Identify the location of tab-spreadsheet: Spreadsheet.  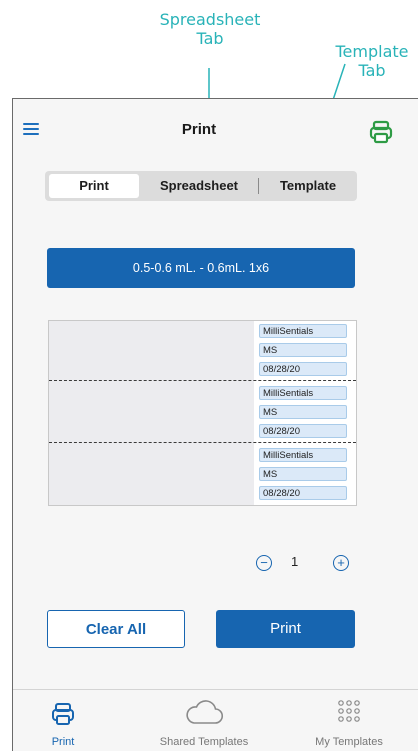
(199, 186).